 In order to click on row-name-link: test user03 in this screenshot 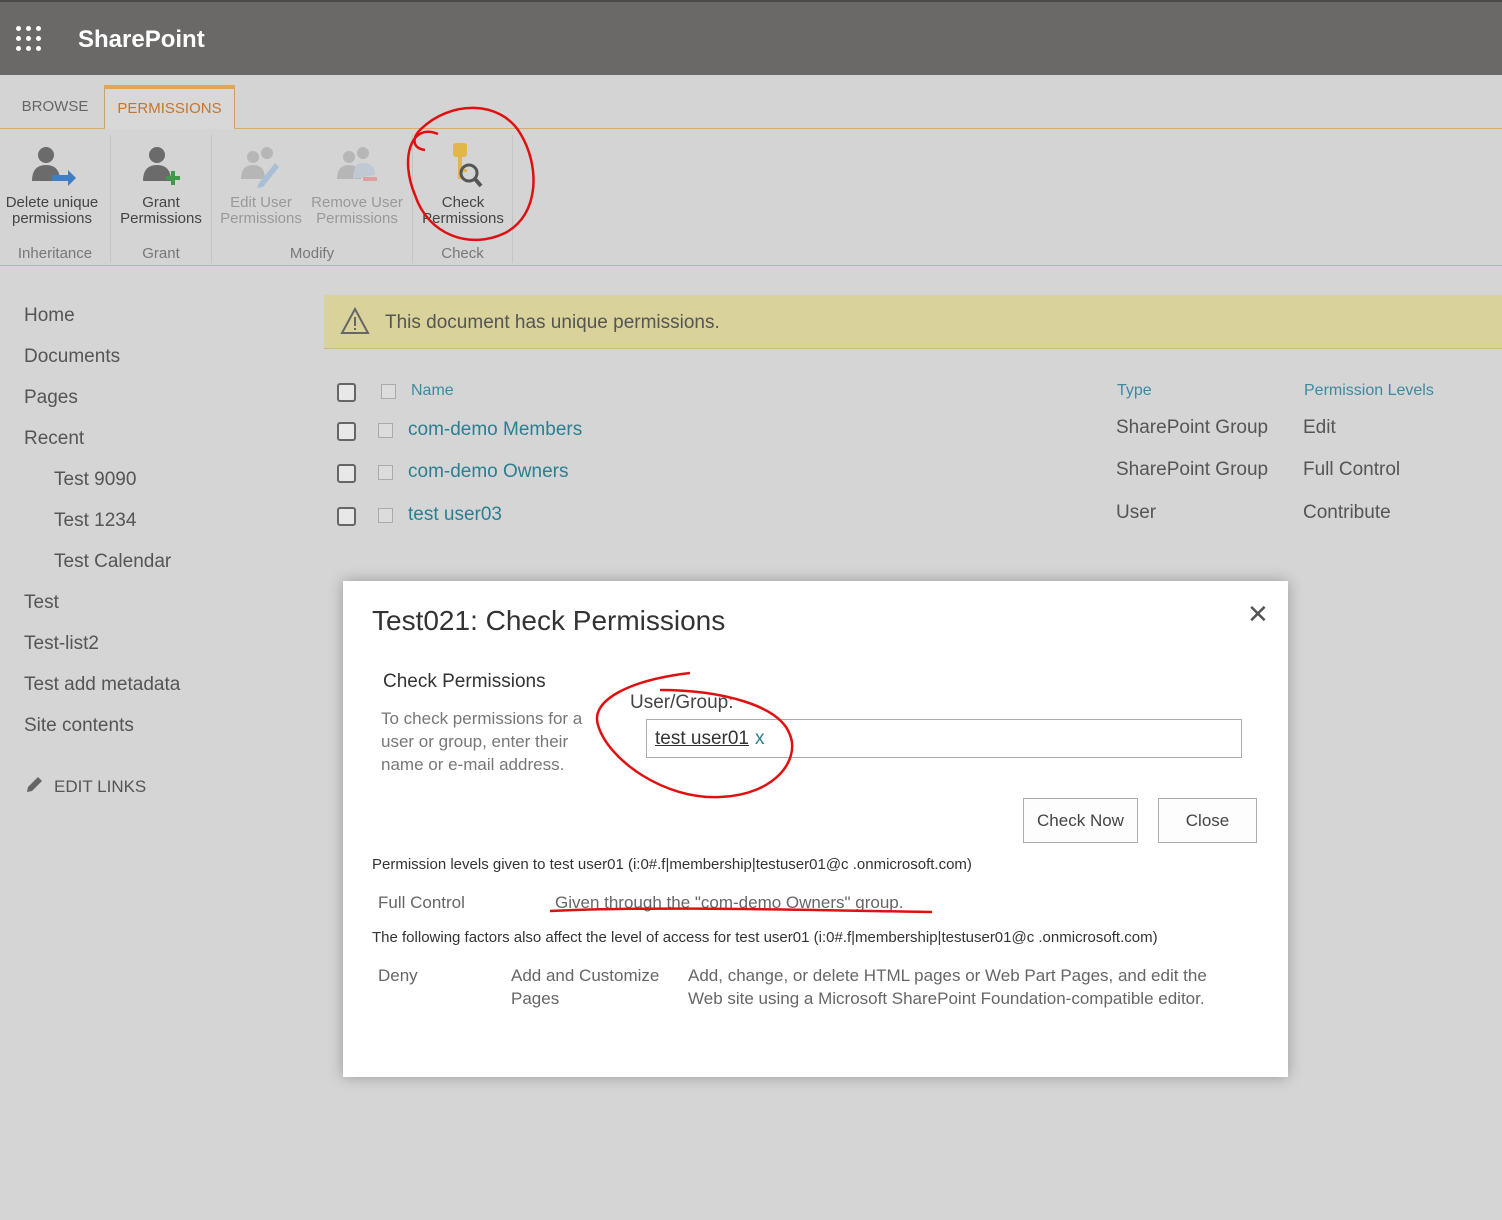, I will do `click(455, 515)`.